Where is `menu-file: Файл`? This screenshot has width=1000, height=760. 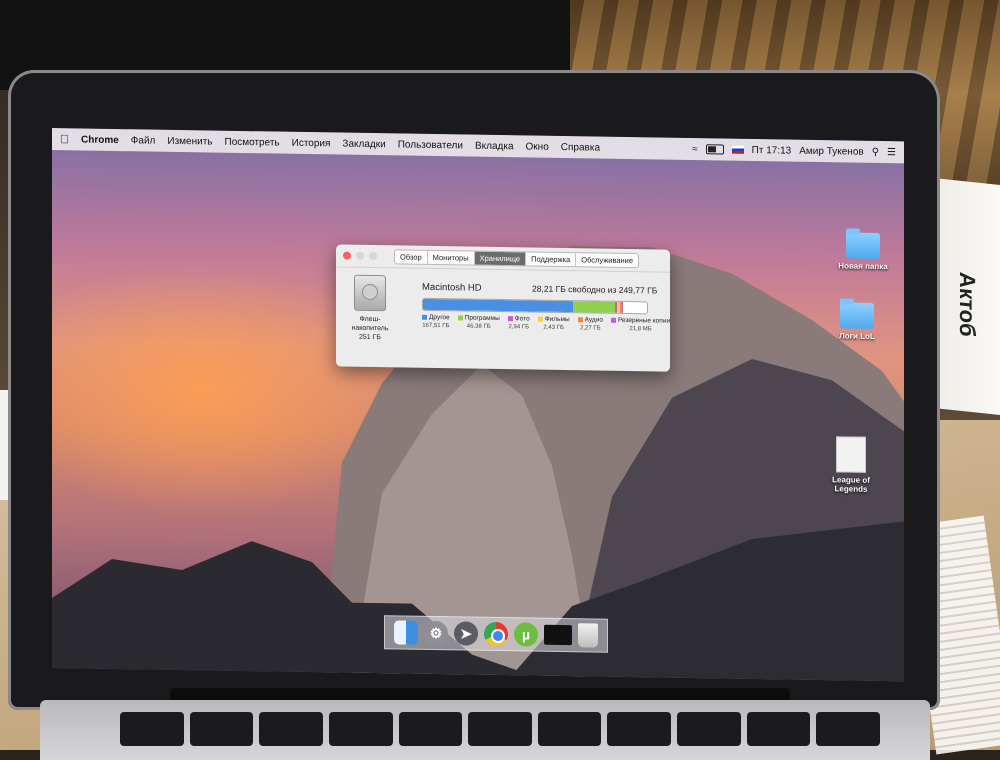 menu-file: Файл is located at coordinates (143, 140).